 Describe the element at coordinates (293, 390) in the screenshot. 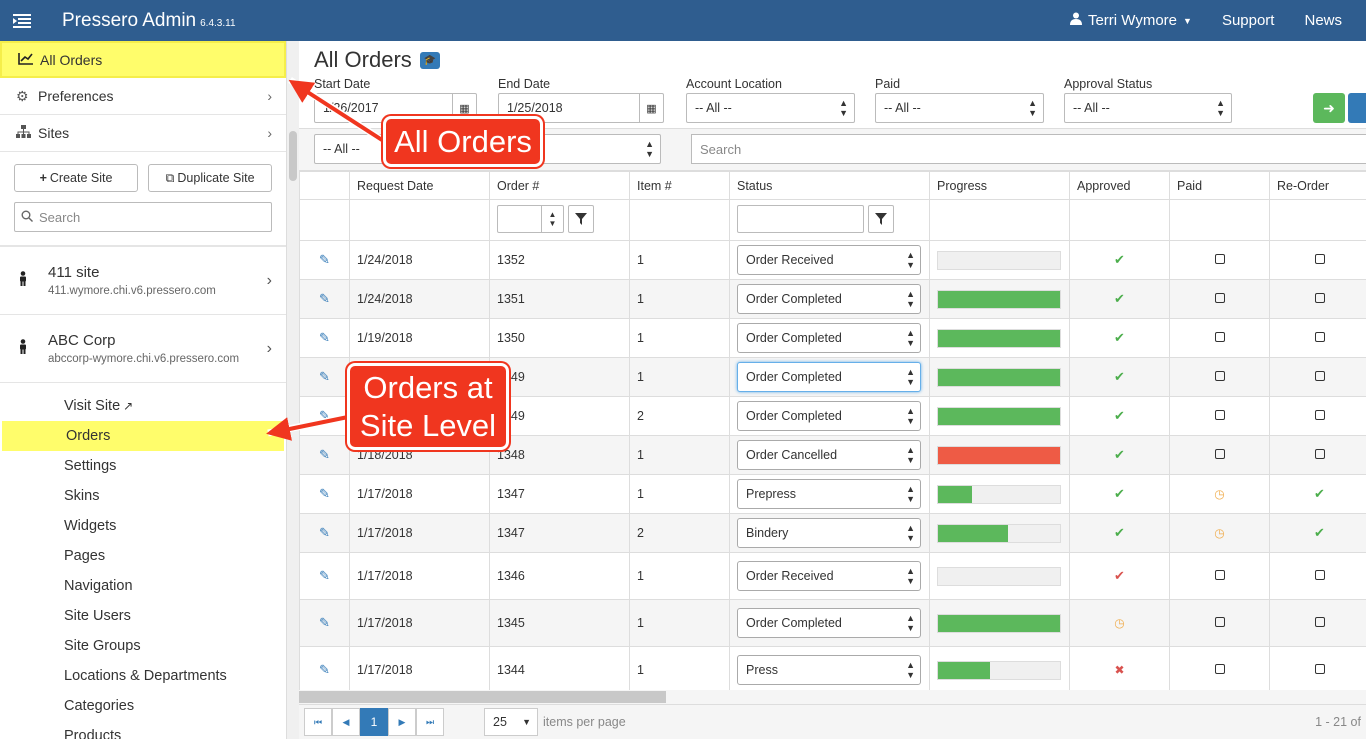

I see `sidebar-scrollbar` at that location.